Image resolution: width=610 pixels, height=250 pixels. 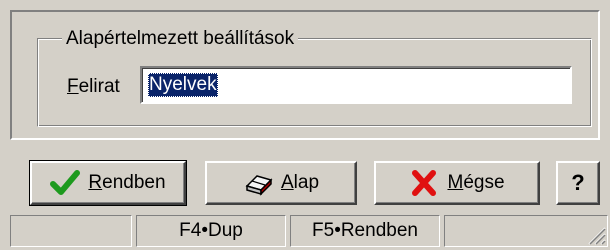 I want to click on ok-button-label: Rendben, so click(x=127, y=182).